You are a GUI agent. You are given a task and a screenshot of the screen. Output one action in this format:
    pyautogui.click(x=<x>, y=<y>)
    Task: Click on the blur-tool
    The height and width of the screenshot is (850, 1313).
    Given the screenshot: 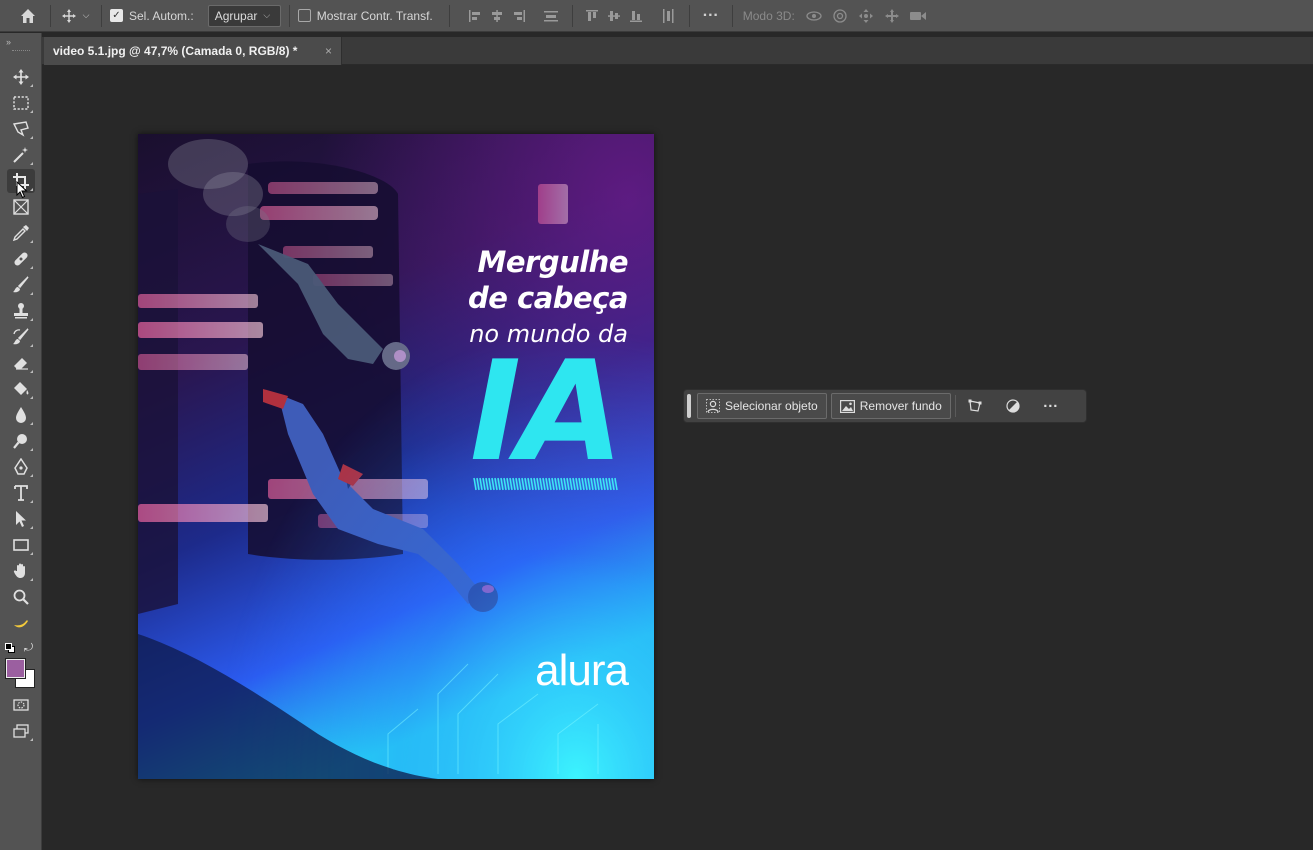 What is the action you would take?
    pyautogui.click(x=21, y=415)
    